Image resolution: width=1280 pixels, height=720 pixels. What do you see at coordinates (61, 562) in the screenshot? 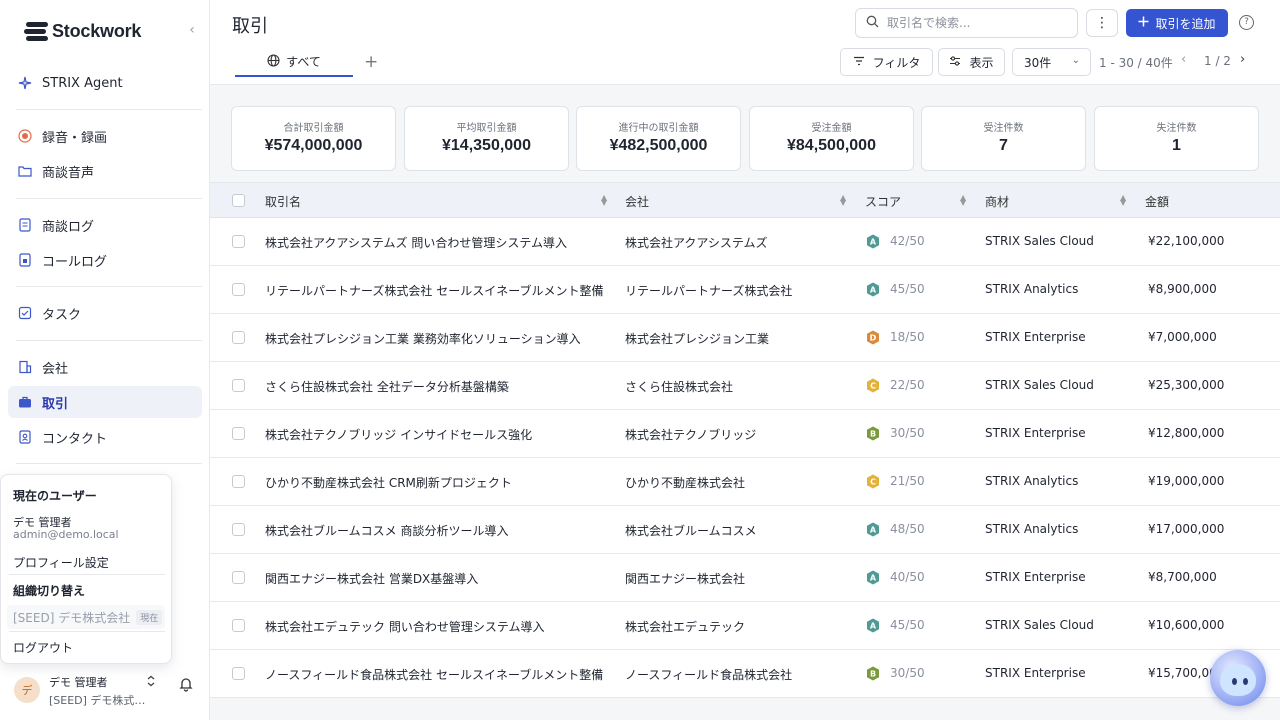
I see `profile-settings-link: プロフィール設定` at bounding box center [61, 562].